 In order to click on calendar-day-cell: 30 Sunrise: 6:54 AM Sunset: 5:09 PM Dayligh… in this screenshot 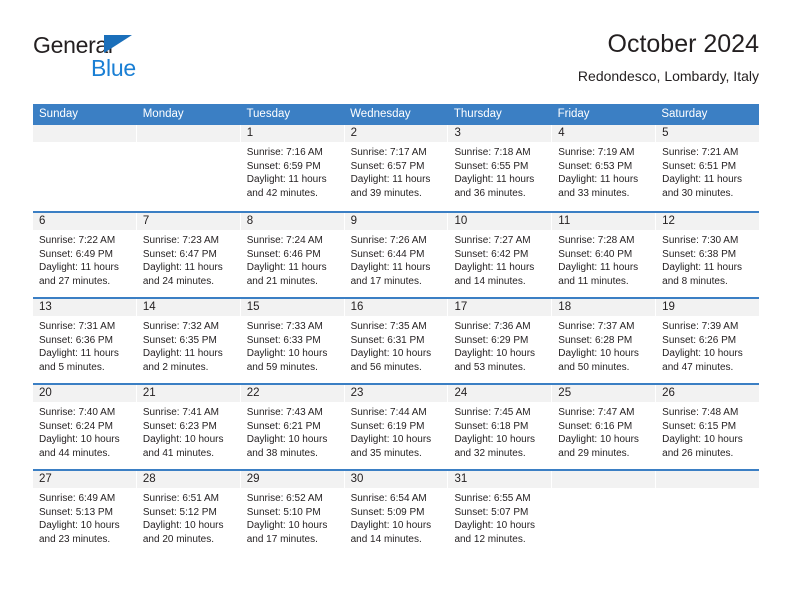, I will do `click(396, 513)`.